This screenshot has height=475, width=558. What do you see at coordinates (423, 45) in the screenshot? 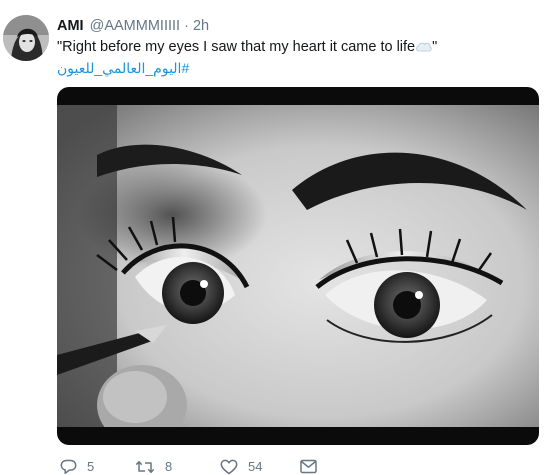
I see `cloud-icon` at bounding box center [423, 45].